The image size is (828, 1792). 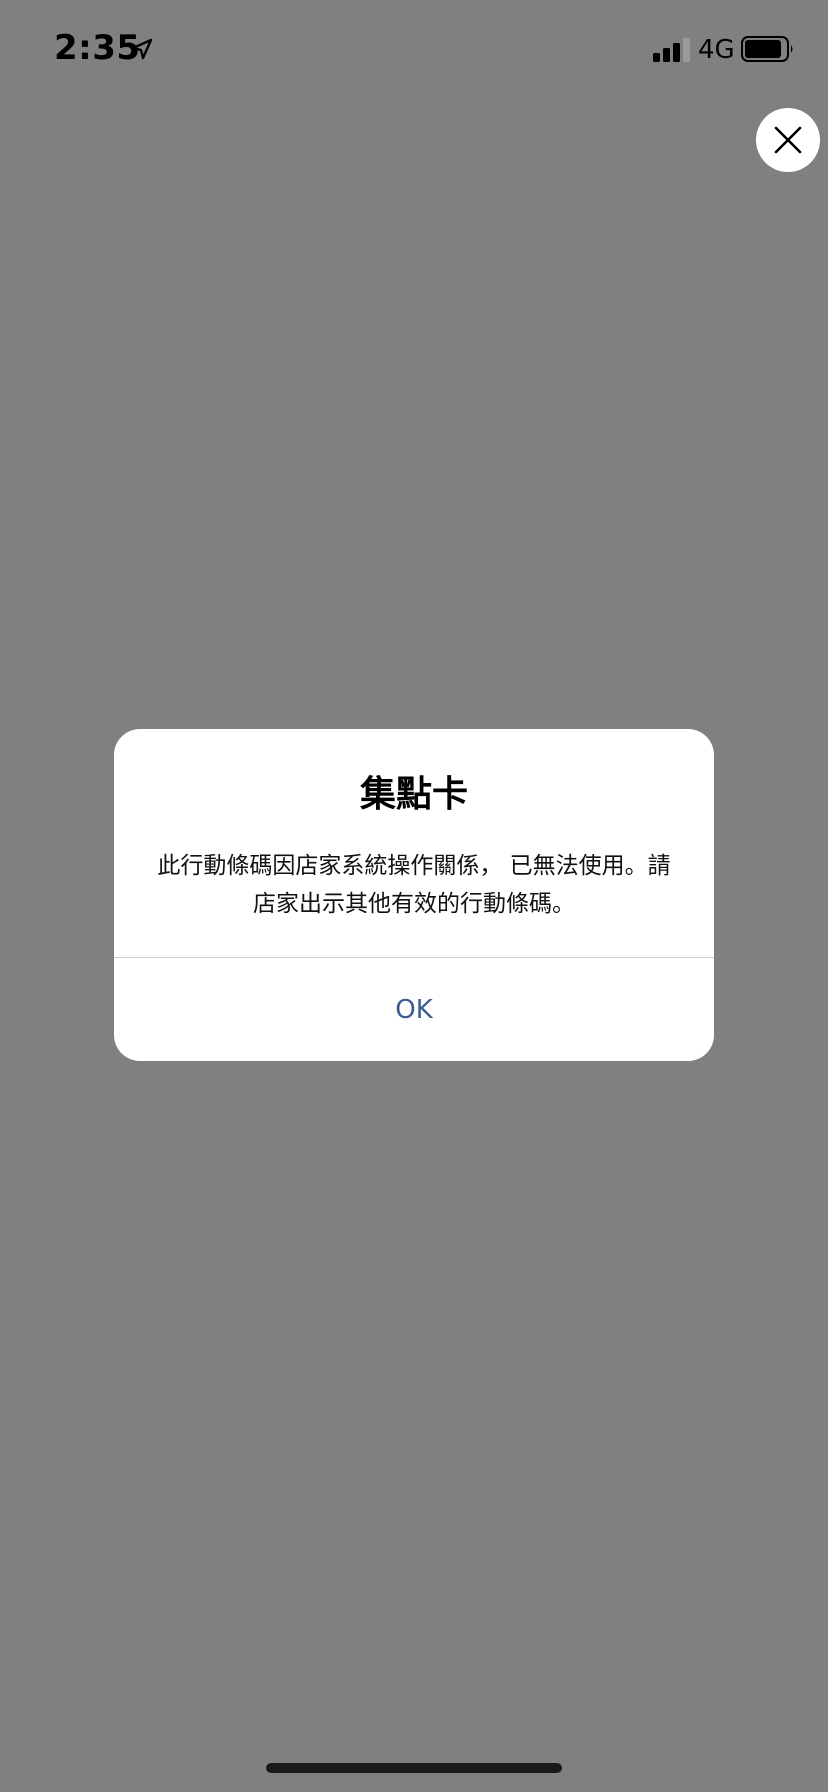 What do you see at coordinates (97, 48) in the screenshot?
I see `status-time: 2:35` at bounding box center [97, 48].